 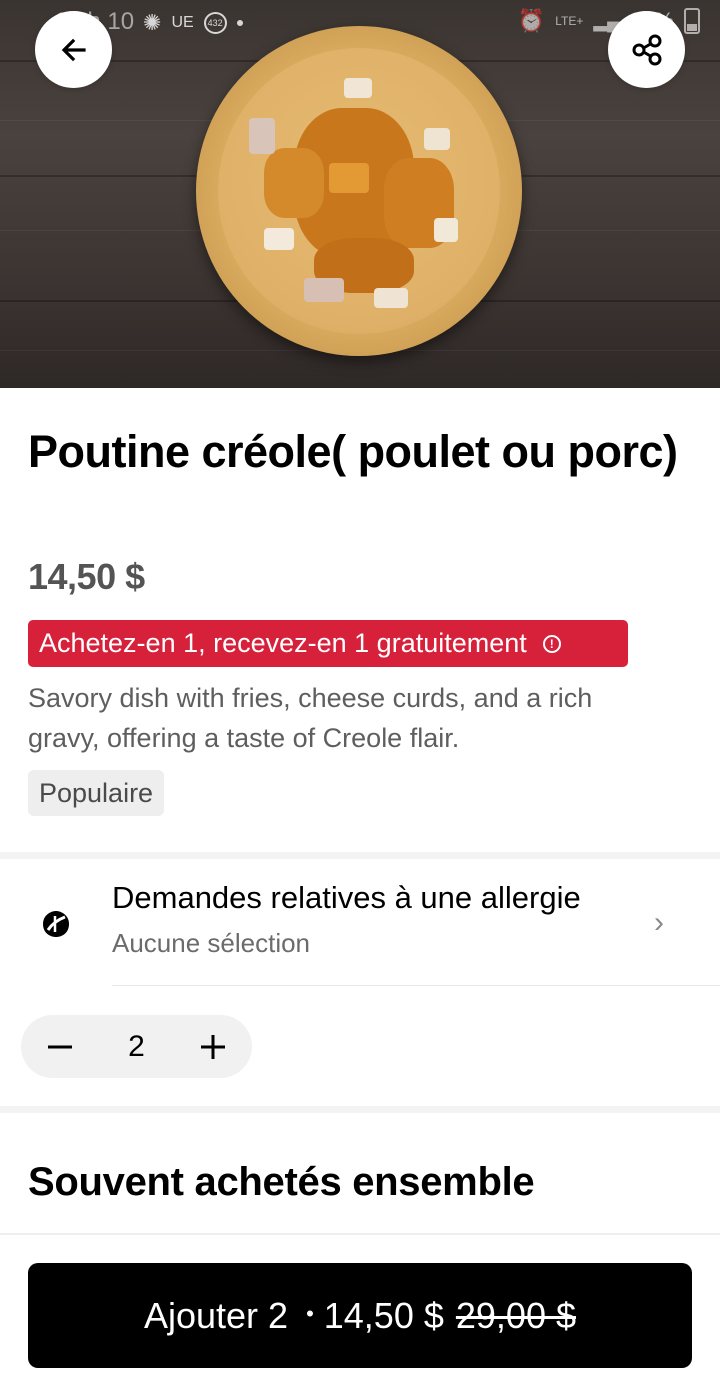 I want to click on back-button, so click(x=73, y=49).